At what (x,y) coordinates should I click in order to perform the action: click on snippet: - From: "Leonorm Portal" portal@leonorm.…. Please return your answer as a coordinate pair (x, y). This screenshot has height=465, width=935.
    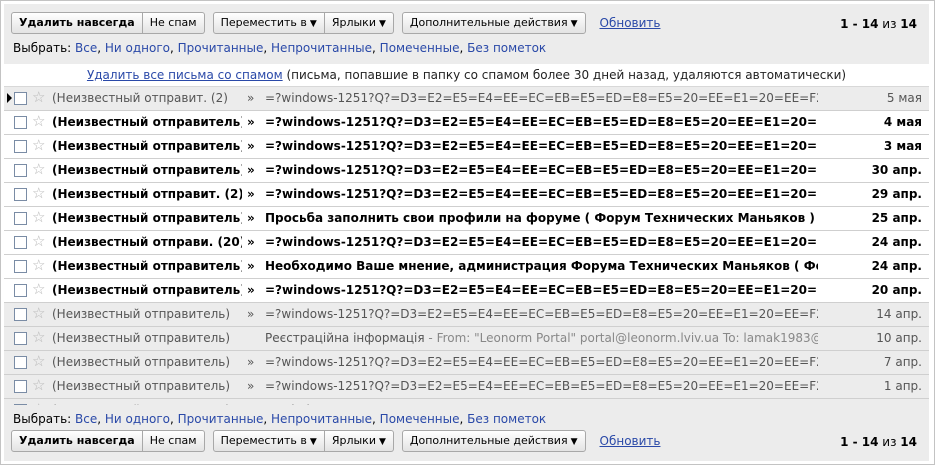
    Looking at the image, I should click on (621, 338).